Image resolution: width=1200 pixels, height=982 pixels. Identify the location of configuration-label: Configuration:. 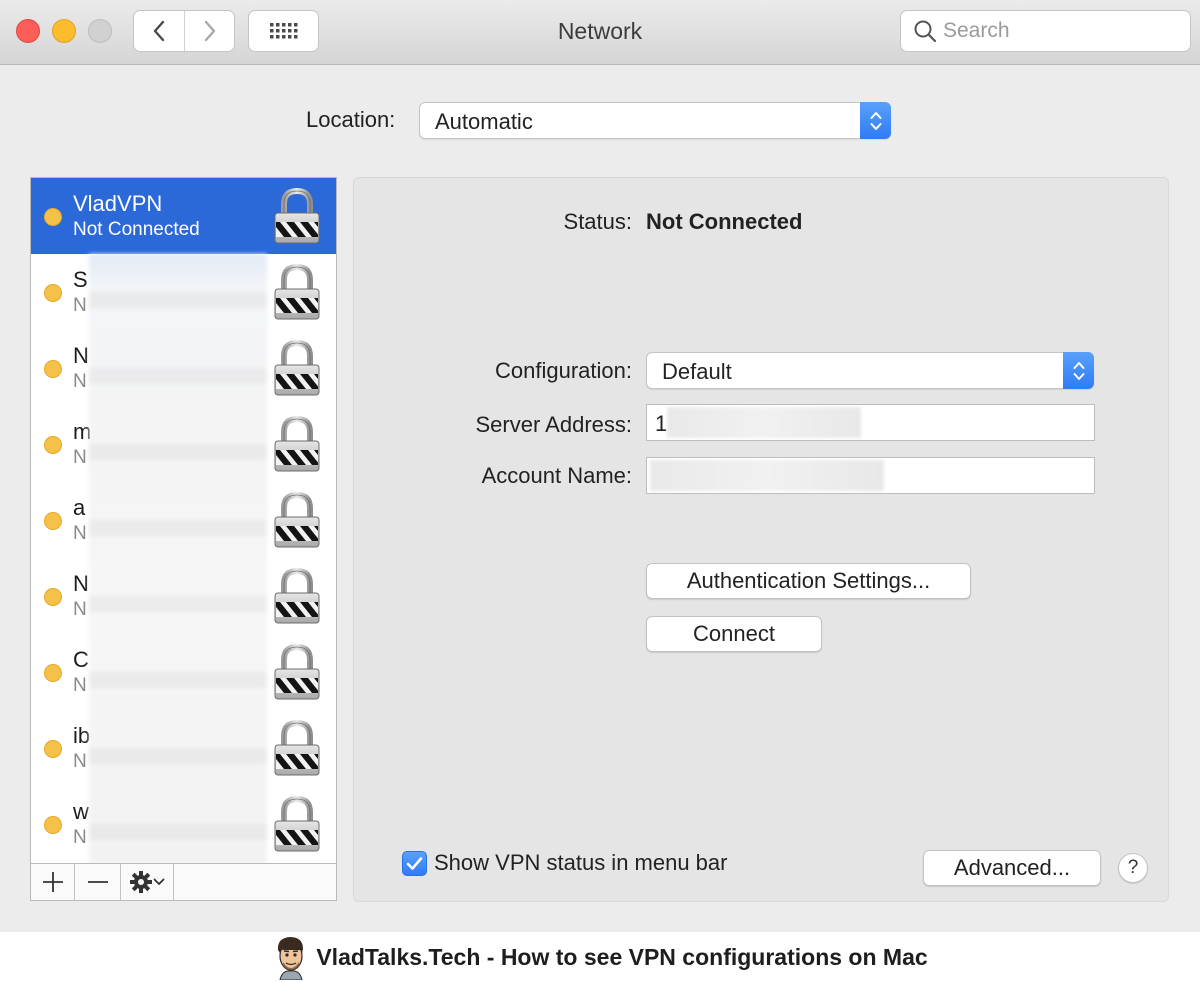
(563, 370).